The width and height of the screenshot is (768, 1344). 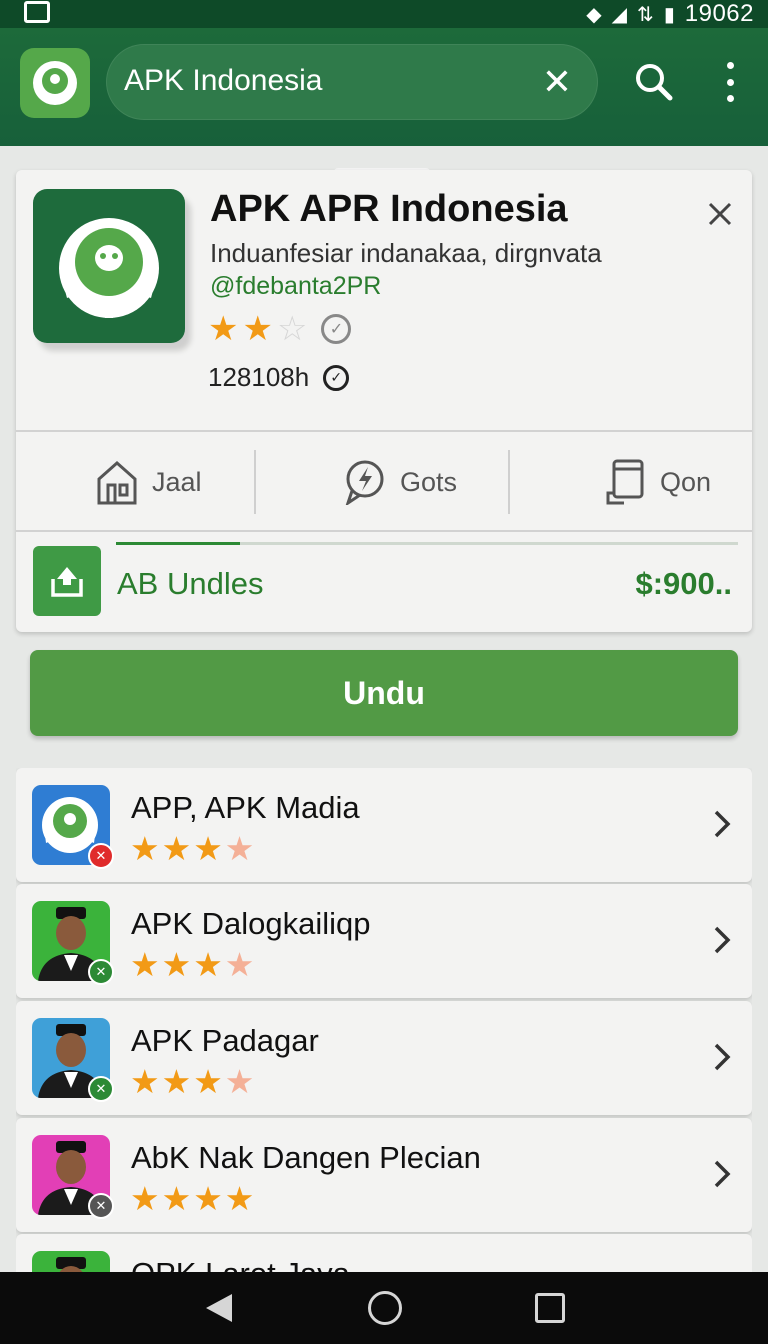 I want to click on gallery-notification-icon, so click(x=37, y=12).